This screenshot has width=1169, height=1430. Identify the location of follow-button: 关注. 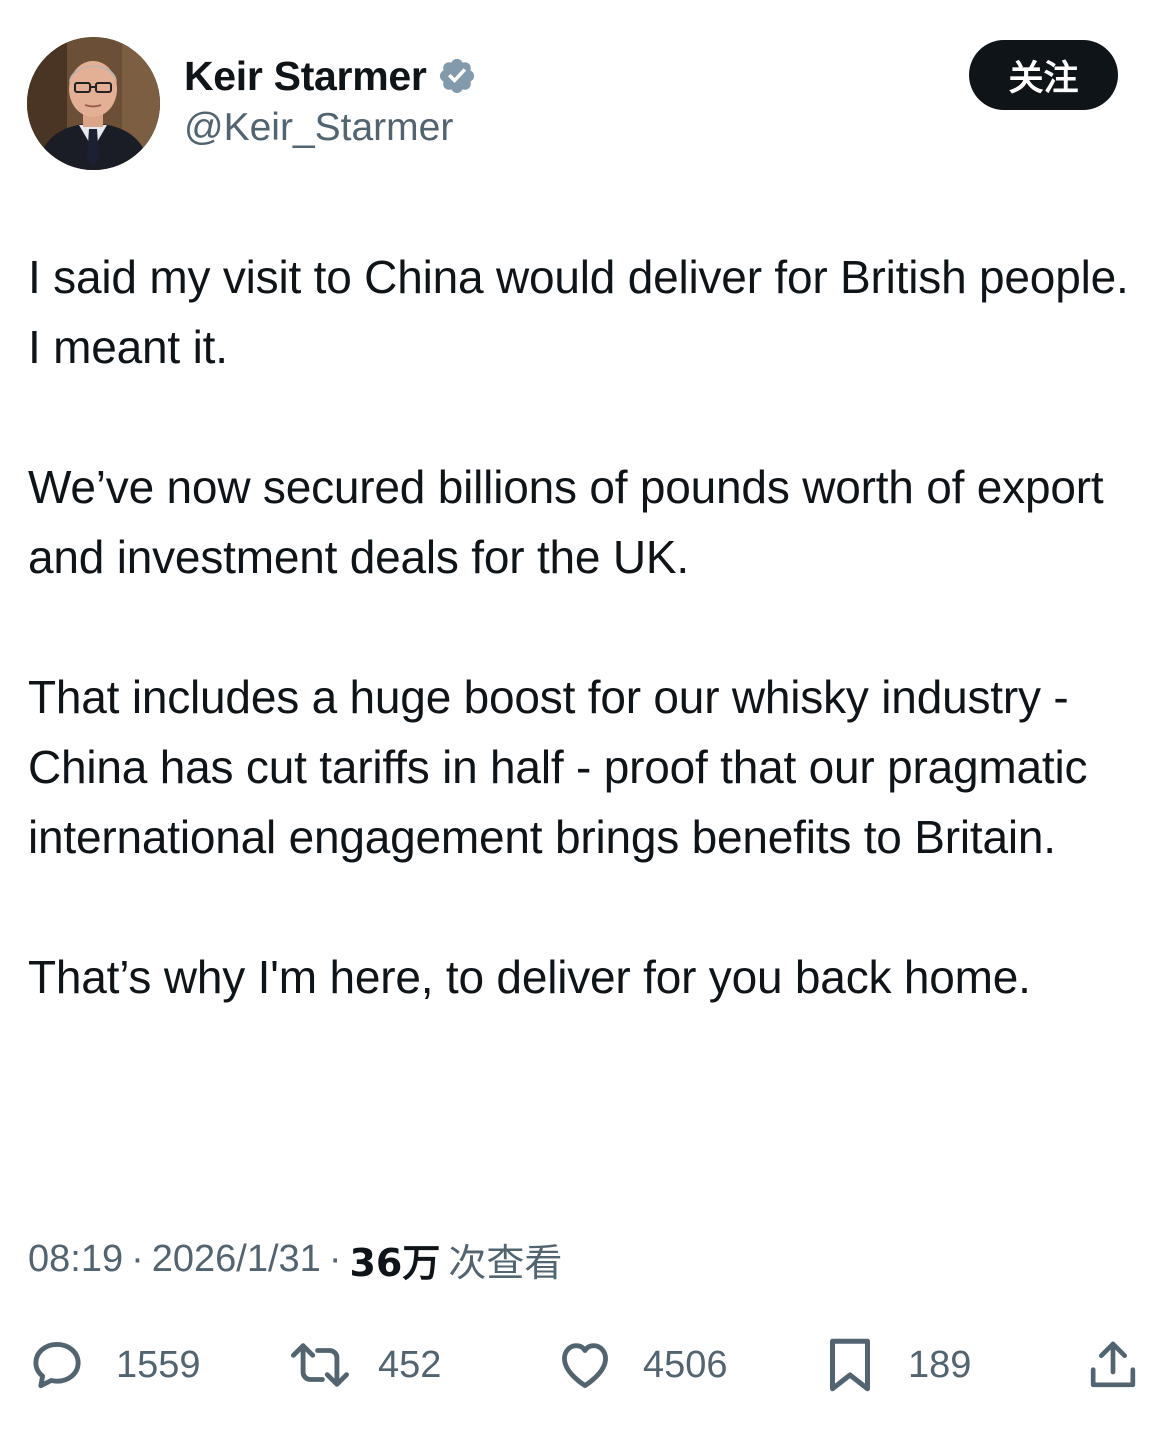
(1043, 75).